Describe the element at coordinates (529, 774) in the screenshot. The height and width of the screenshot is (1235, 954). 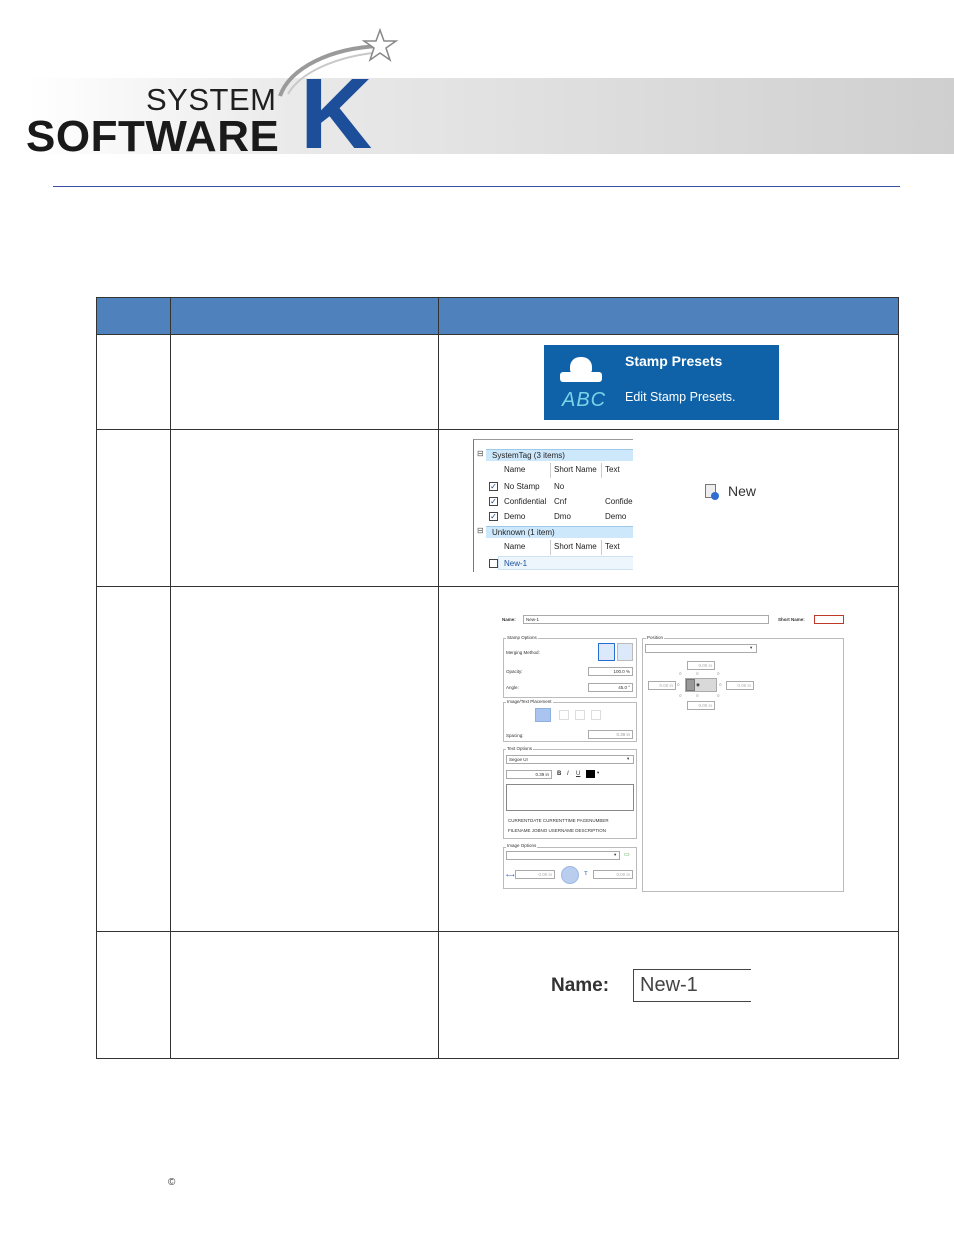
I see `font-size-input: 0.39 in` at that location.